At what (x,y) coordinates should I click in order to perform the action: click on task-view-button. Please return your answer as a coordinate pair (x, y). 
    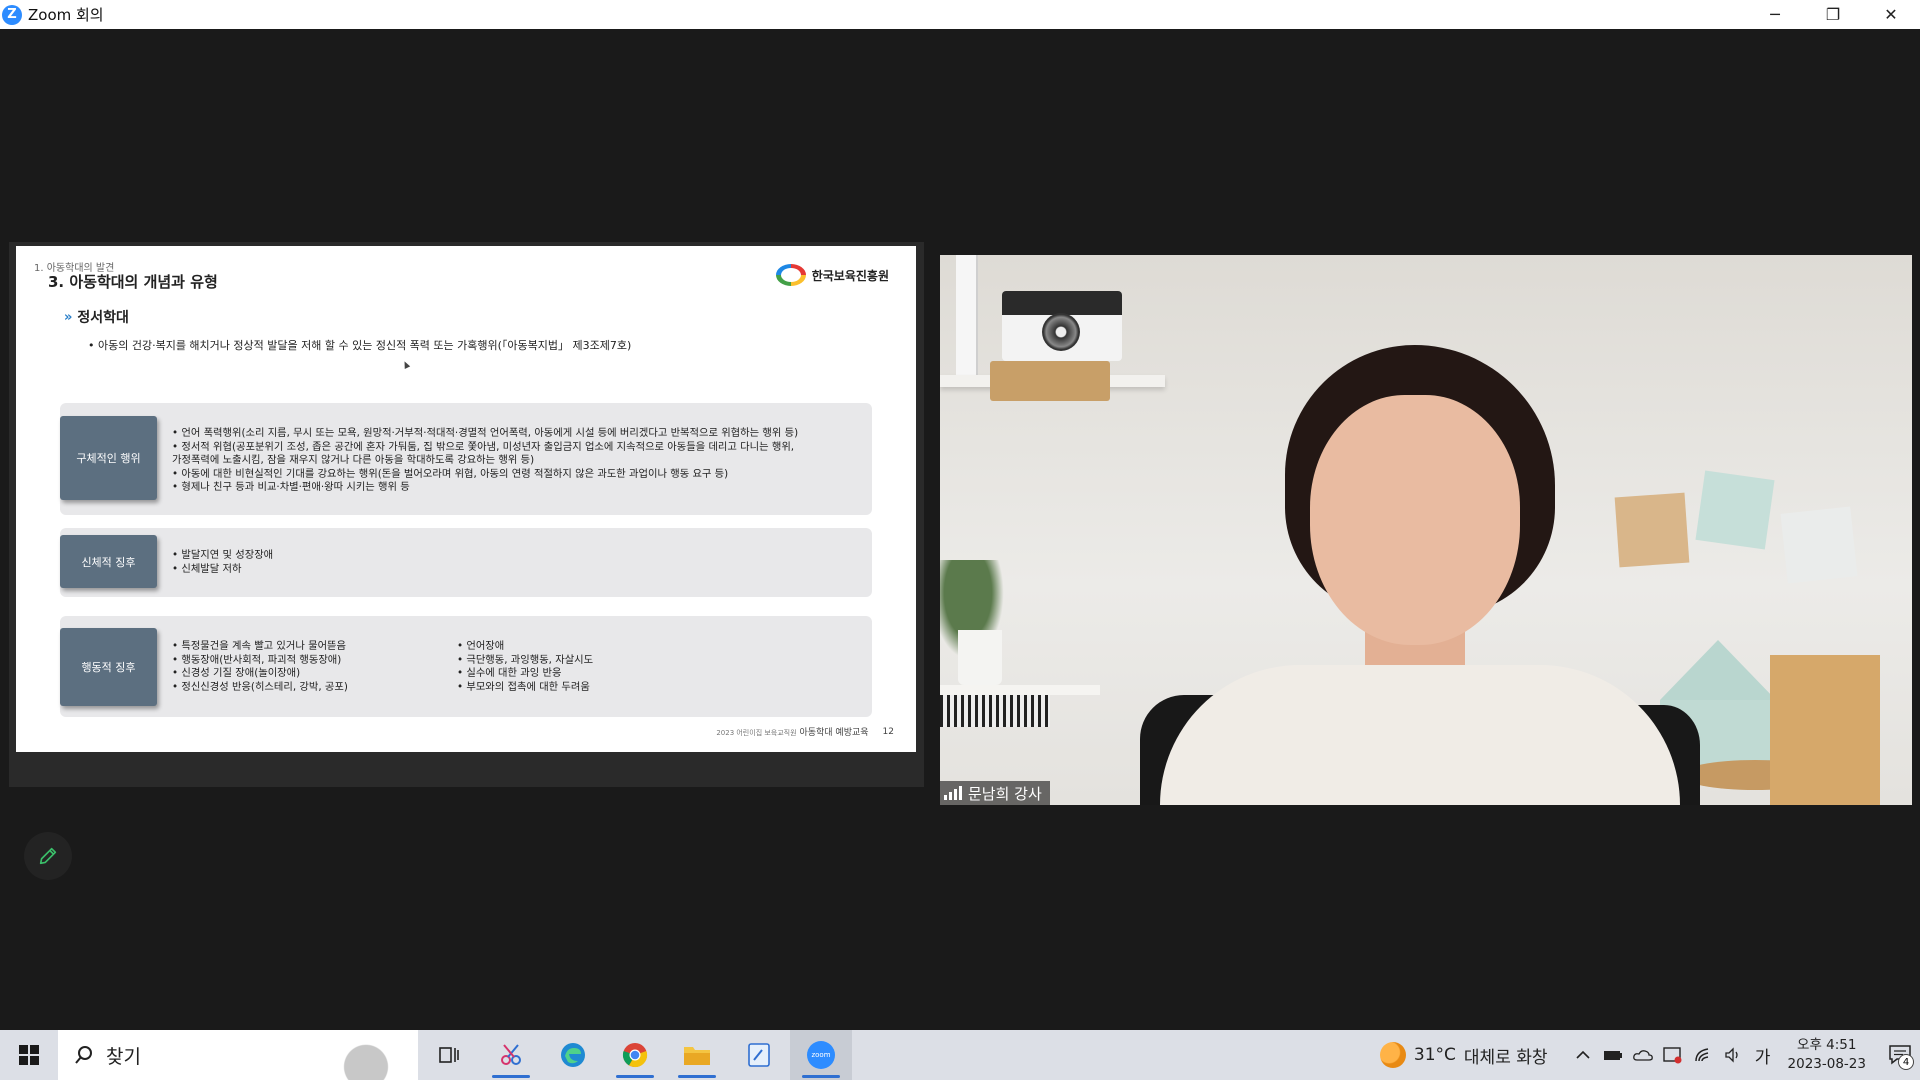
    Looking at the image, I should click on (449, 1055).